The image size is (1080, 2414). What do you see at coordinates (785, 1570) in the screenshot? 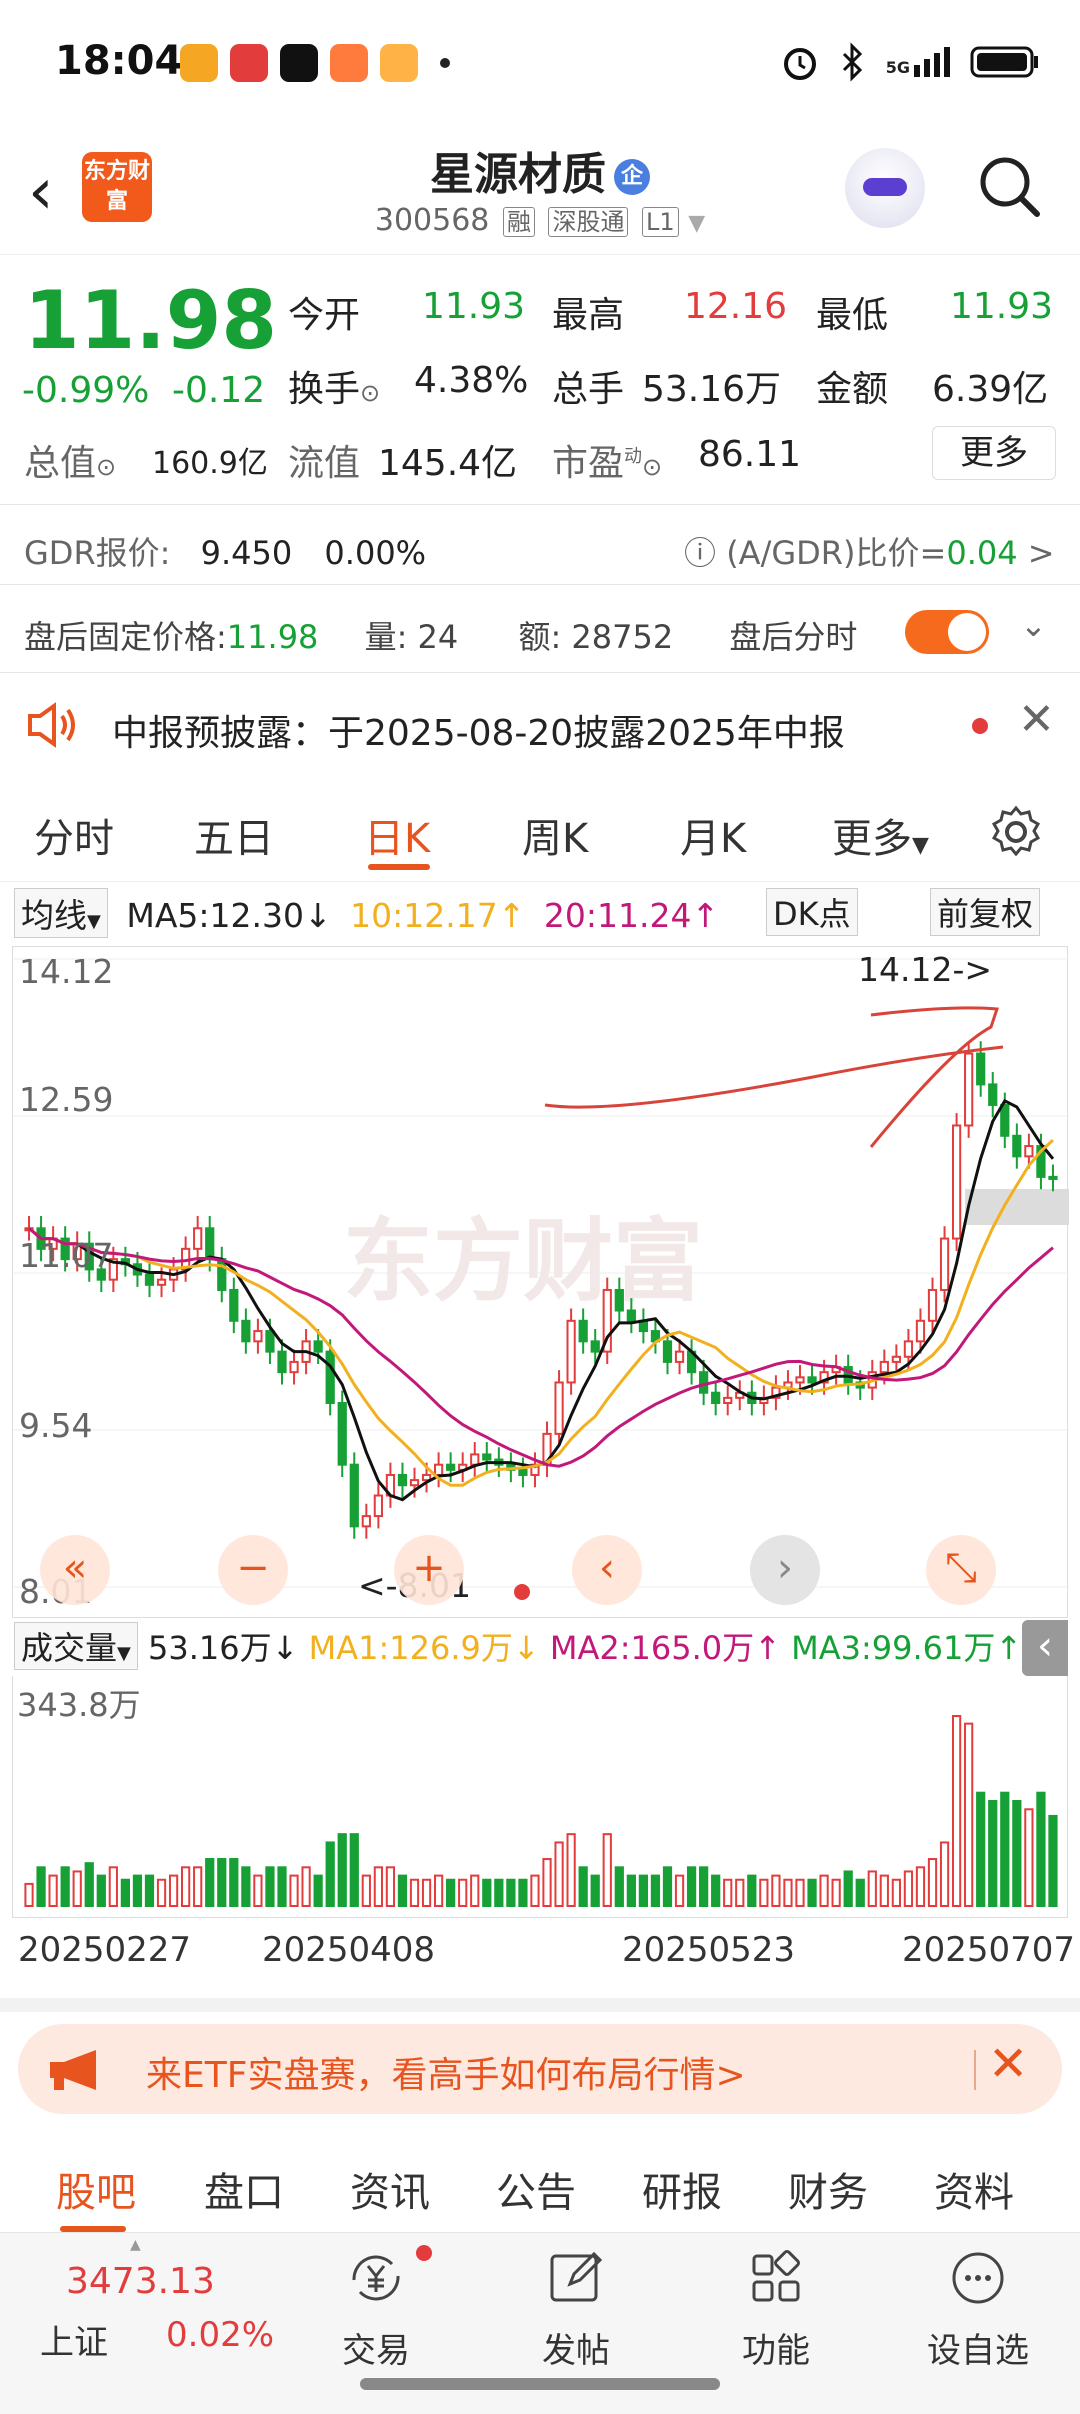
I see `chevron-right-icon: ›` at bounding box center [785, 1570].